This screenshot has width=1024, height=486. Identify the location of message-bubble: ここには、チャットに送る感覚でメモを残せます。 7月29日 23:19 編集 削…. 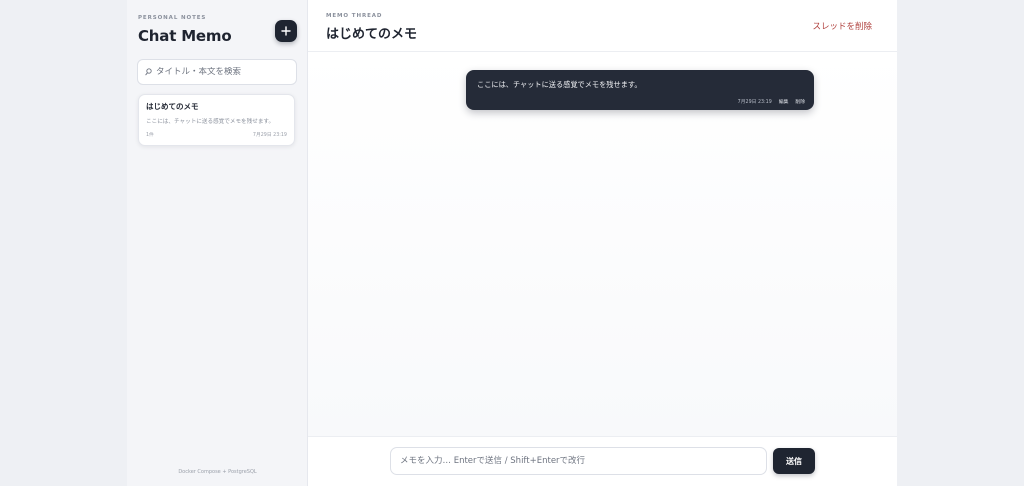
(640, 90).